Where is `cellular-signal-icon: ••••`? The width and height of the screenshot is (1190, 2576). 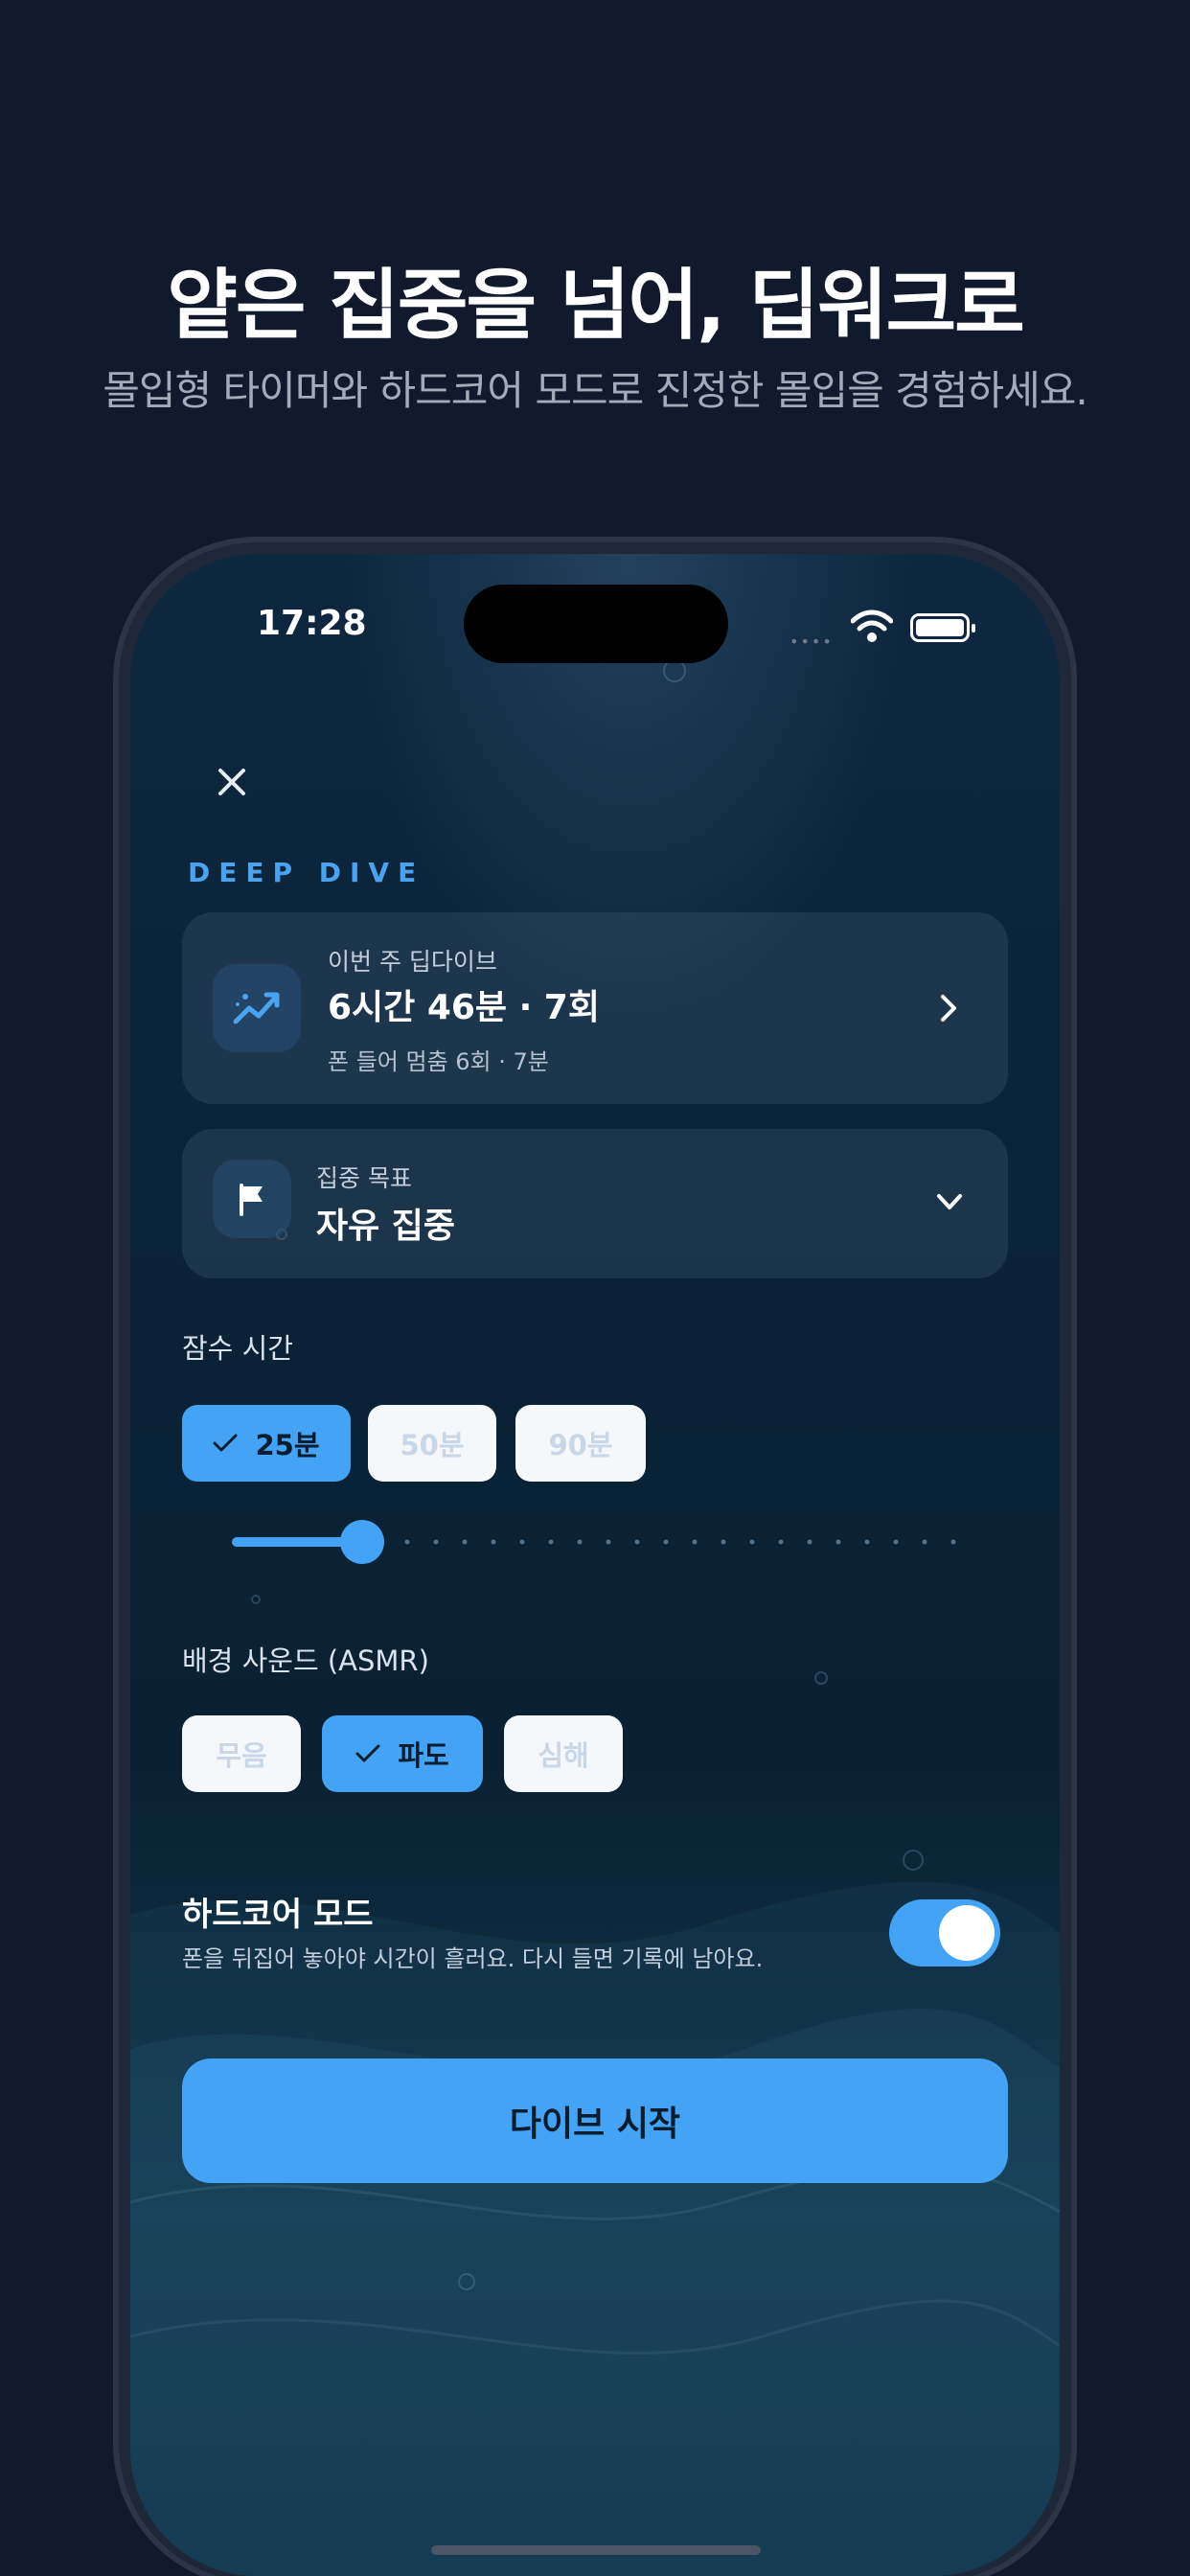
cellular-signal-icon: •••• is located at coordinates (812, 642).